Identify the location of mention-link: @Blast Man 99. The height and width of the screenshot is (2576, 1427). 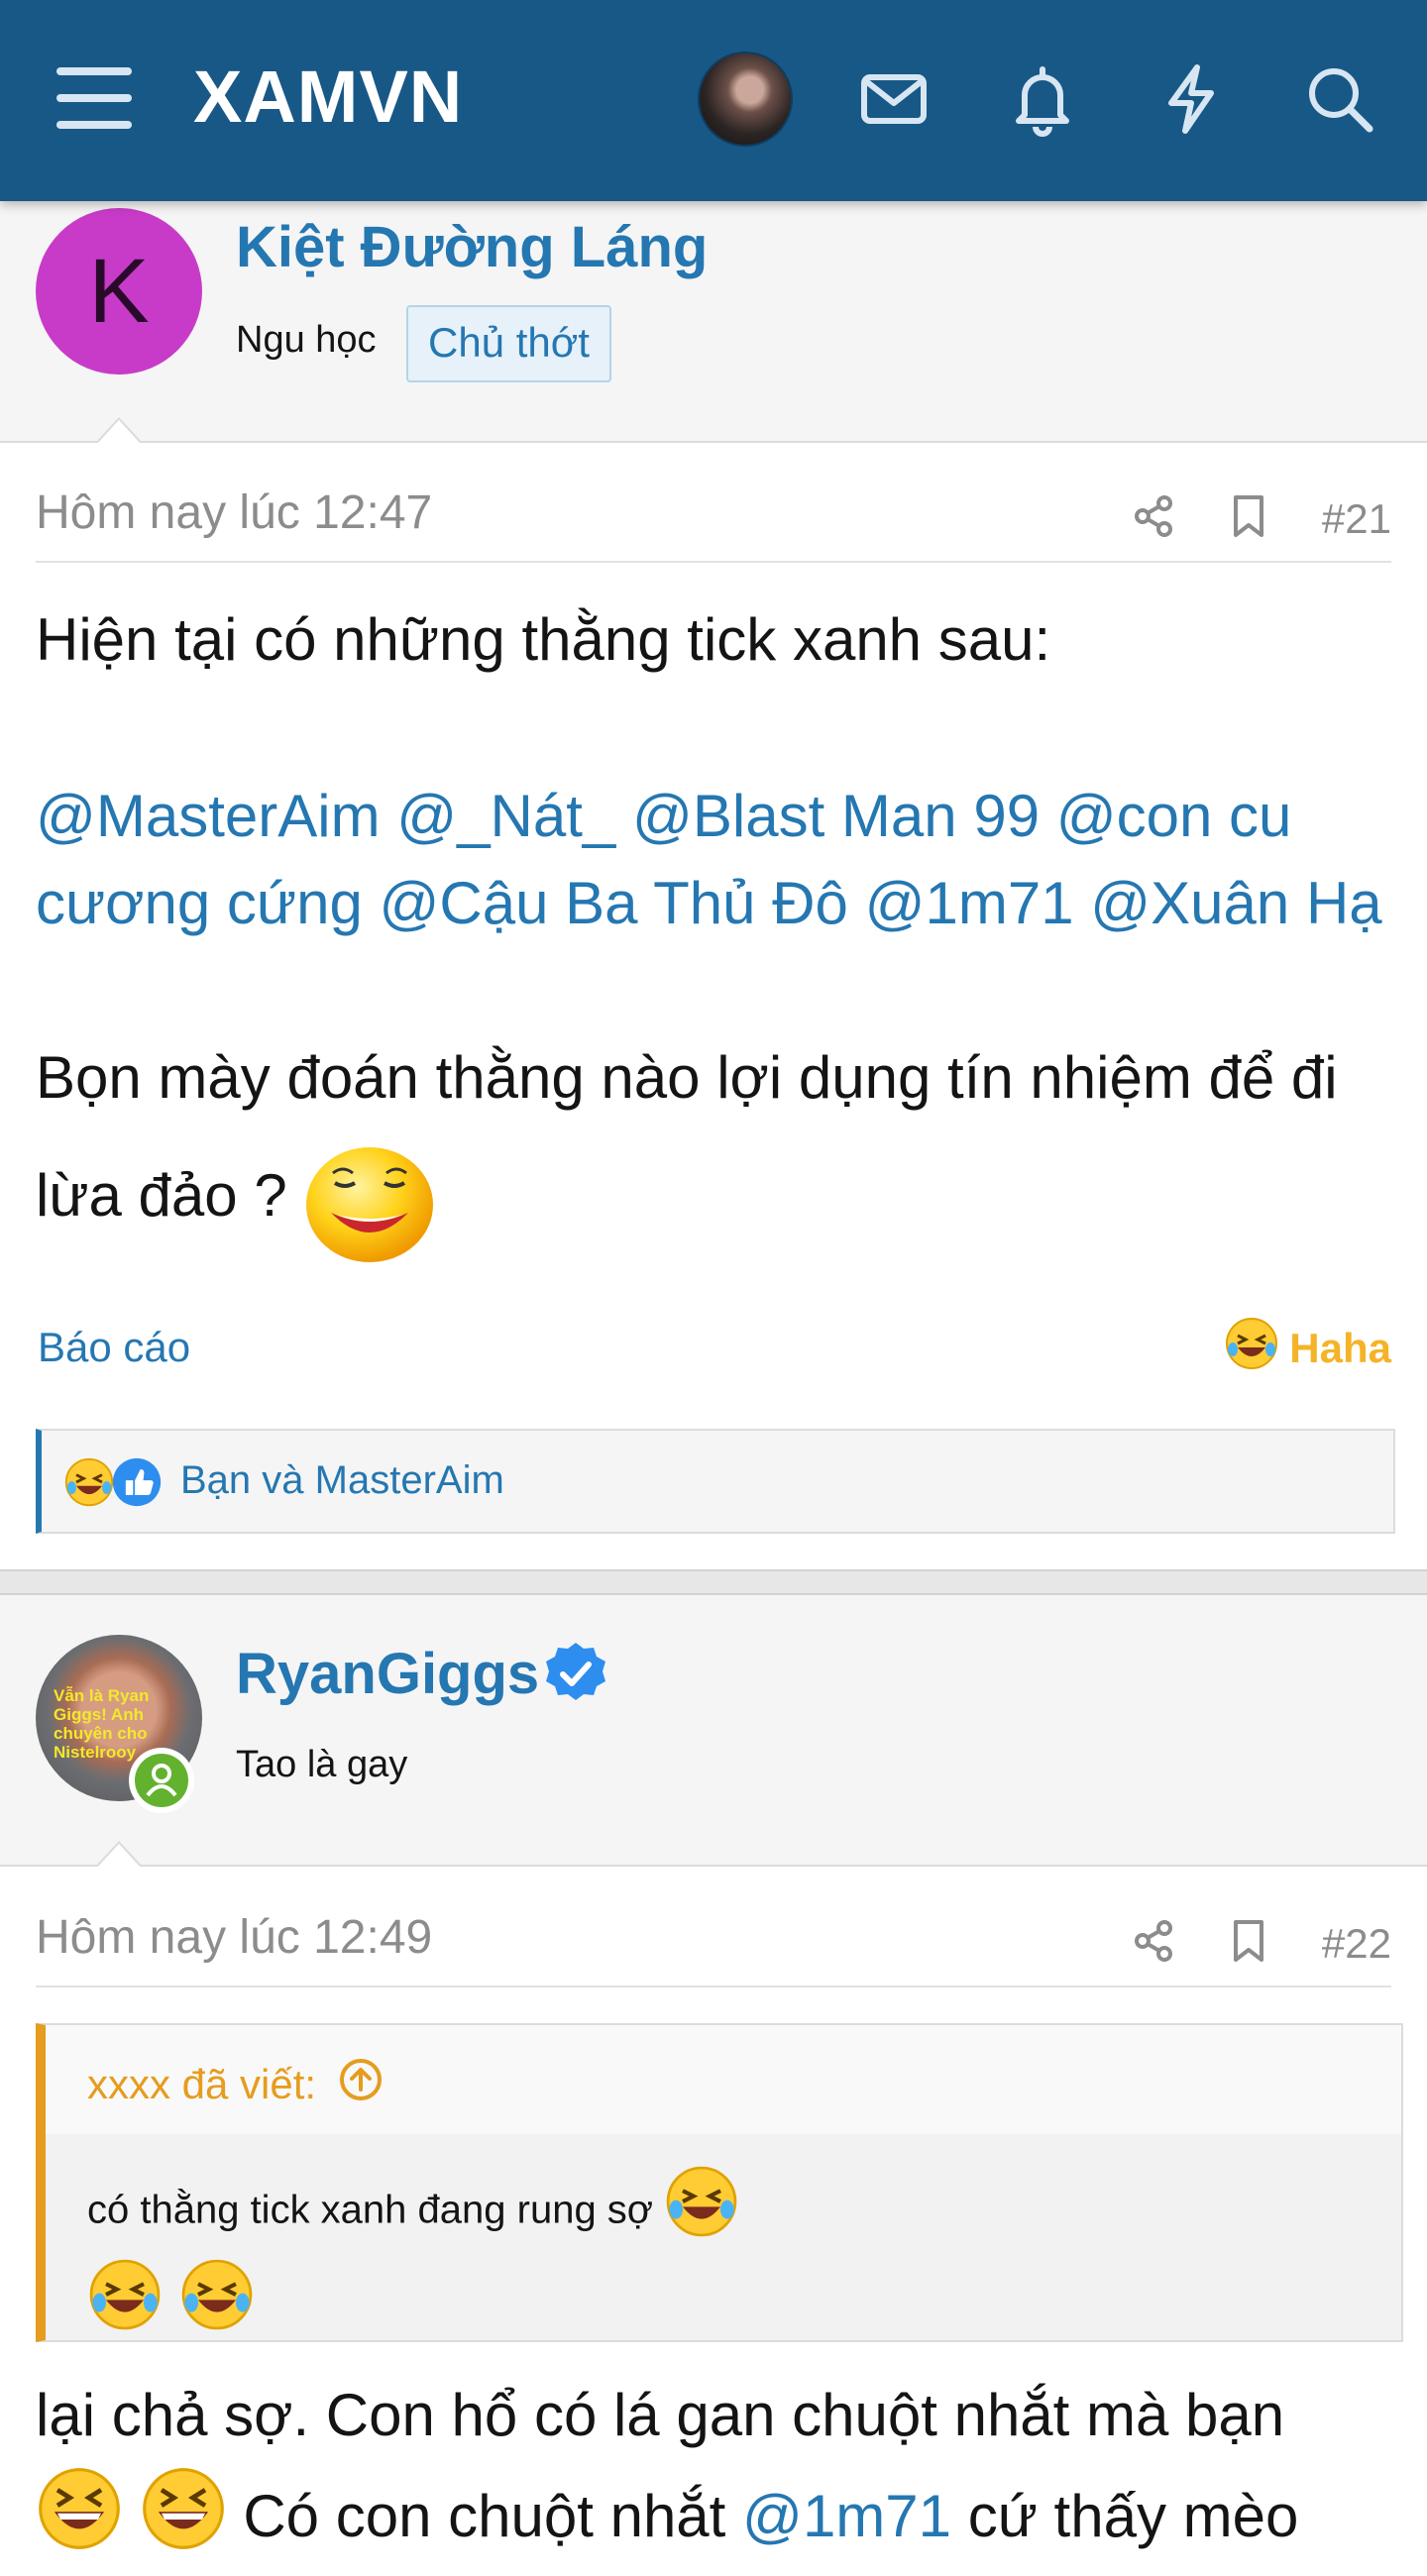
(836, 816).